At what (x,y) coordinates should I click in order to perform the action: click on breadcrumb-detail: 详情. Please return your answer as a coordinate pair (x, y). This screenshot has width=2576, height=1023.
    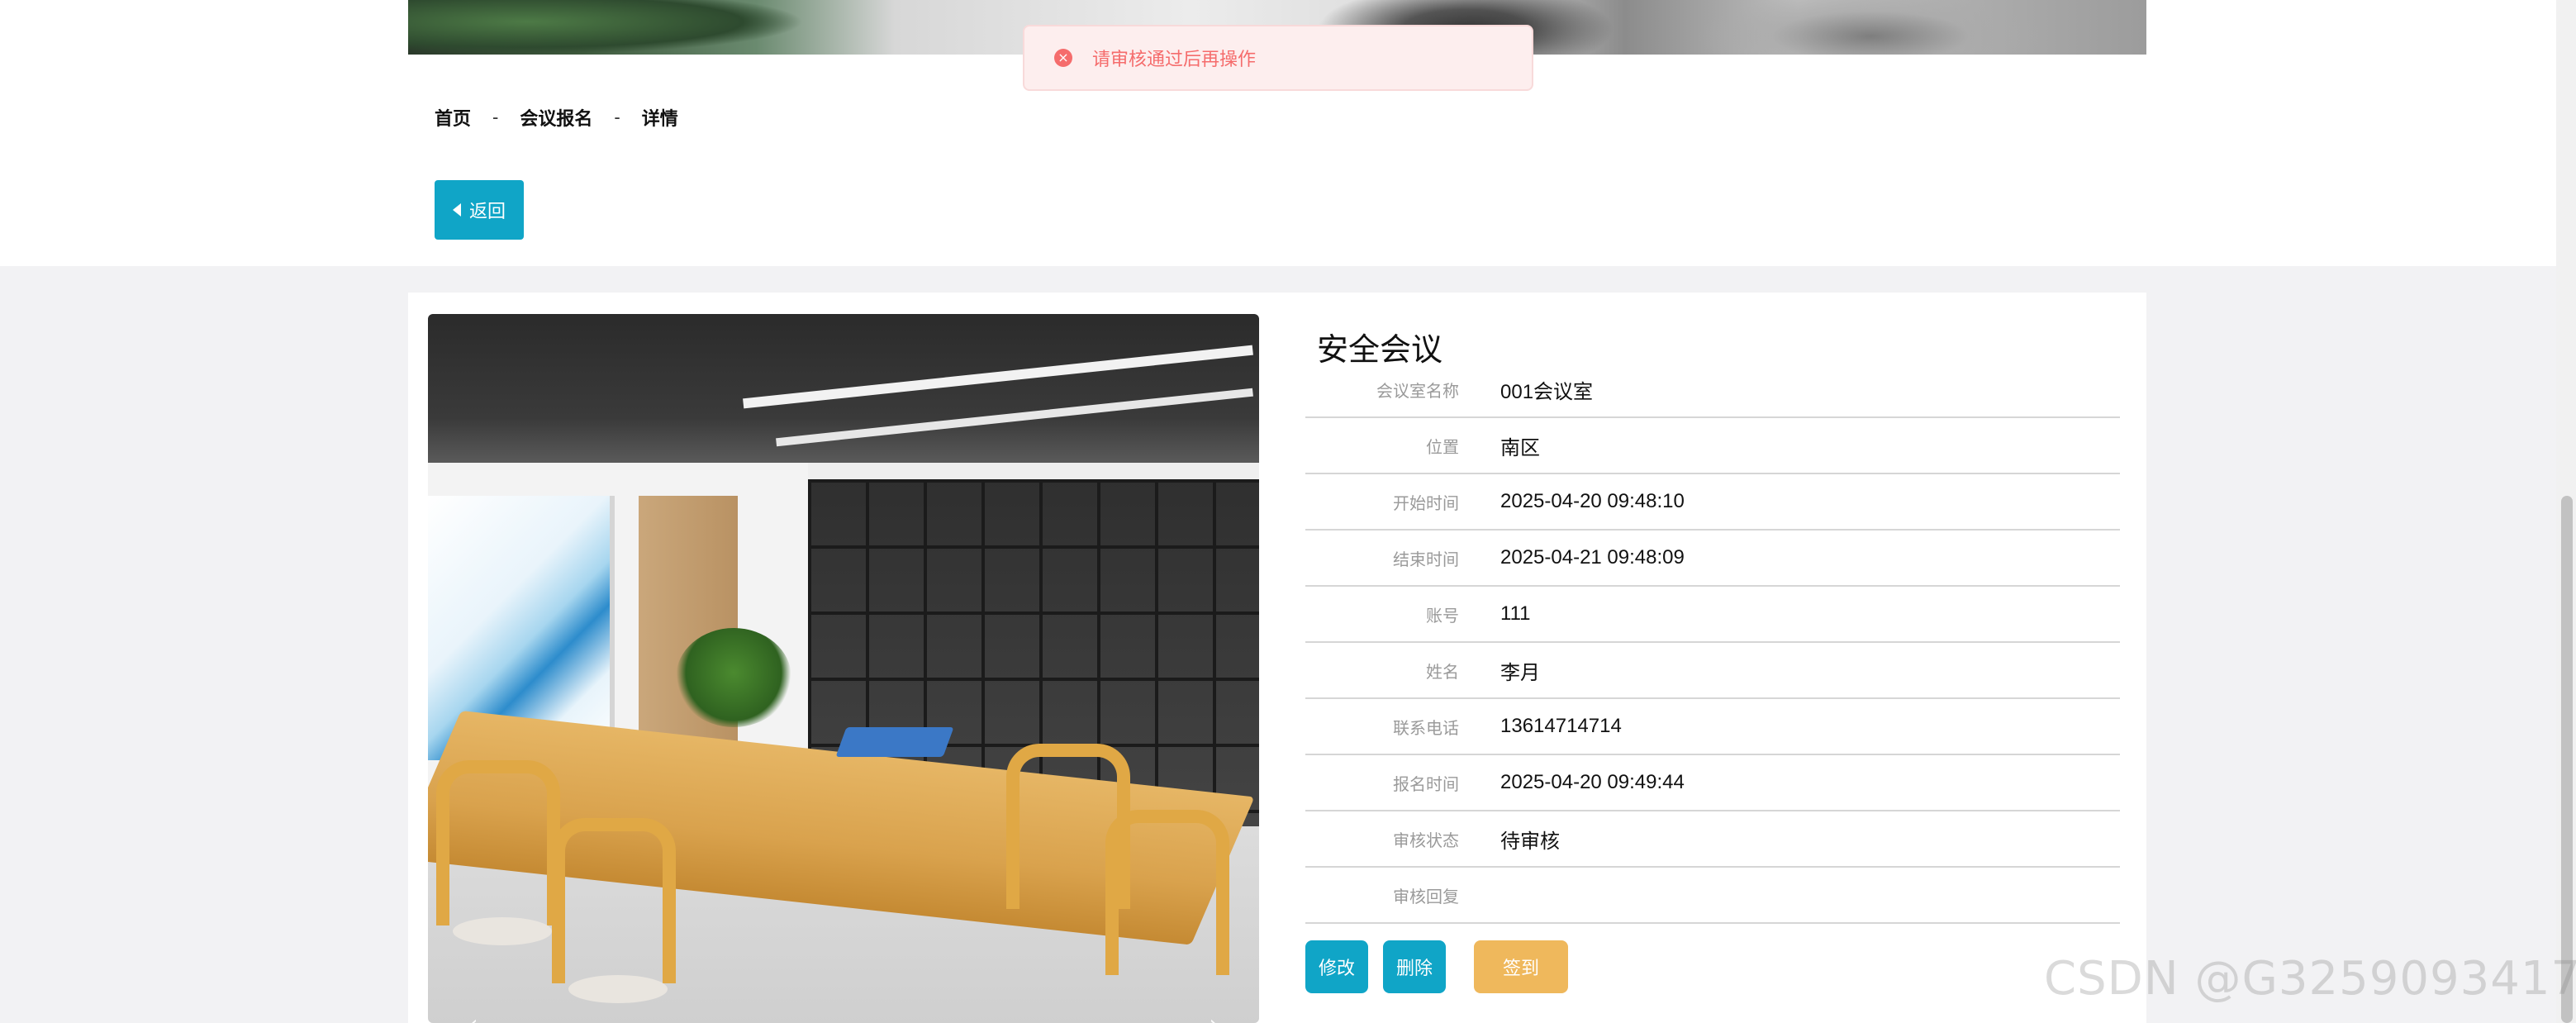
    Looking at the image, I should click on (659, 118).